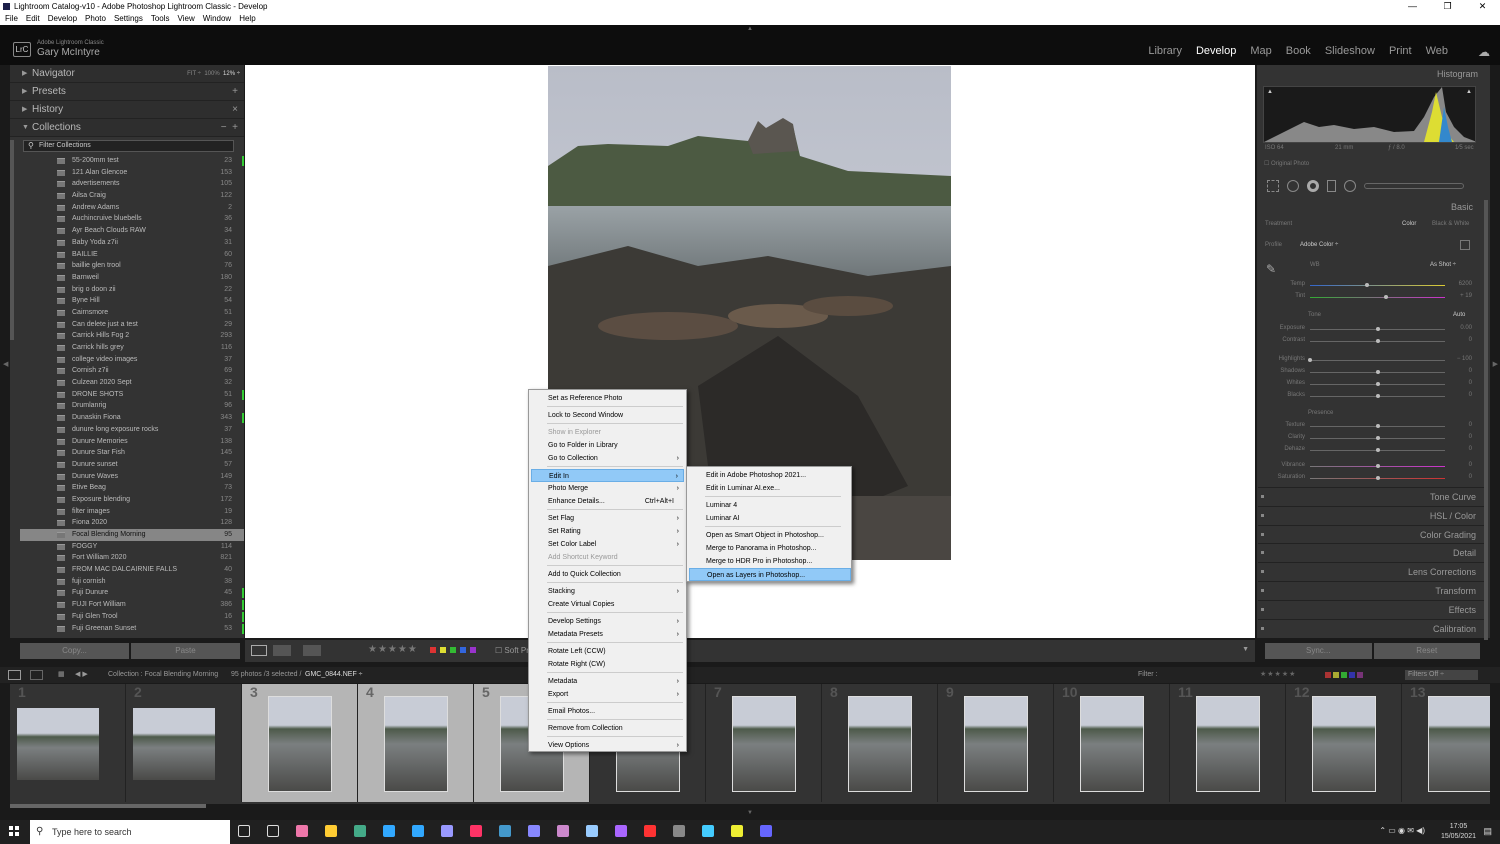  I want to click on collection-item: Fort William 2020 821, so click(132, 558).